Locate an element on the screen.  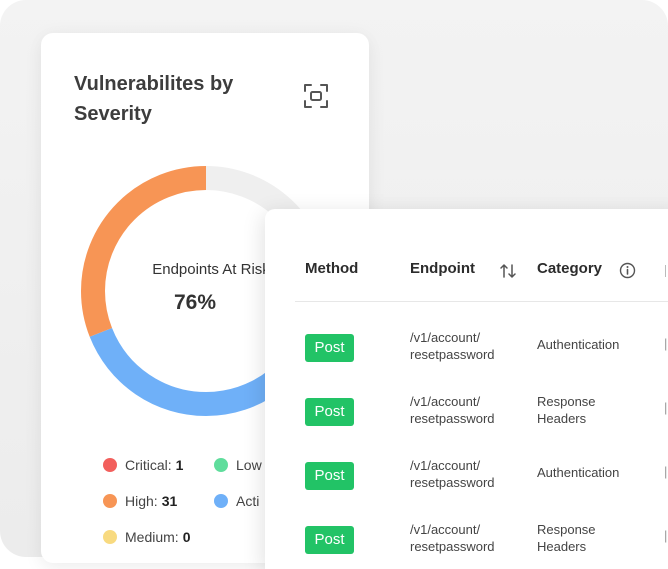
legend-count-medium: 0 is located at coordinates (186, 537).